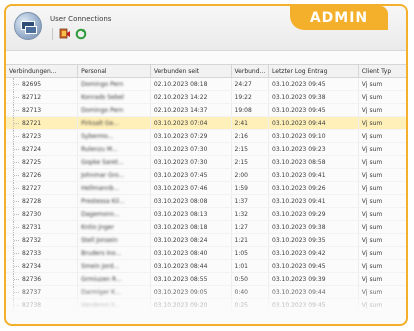  What do you see at coordinates (32, 305) in the screenshot?
I see `connection-id-text: 82738` at bounding box center [32, 305].